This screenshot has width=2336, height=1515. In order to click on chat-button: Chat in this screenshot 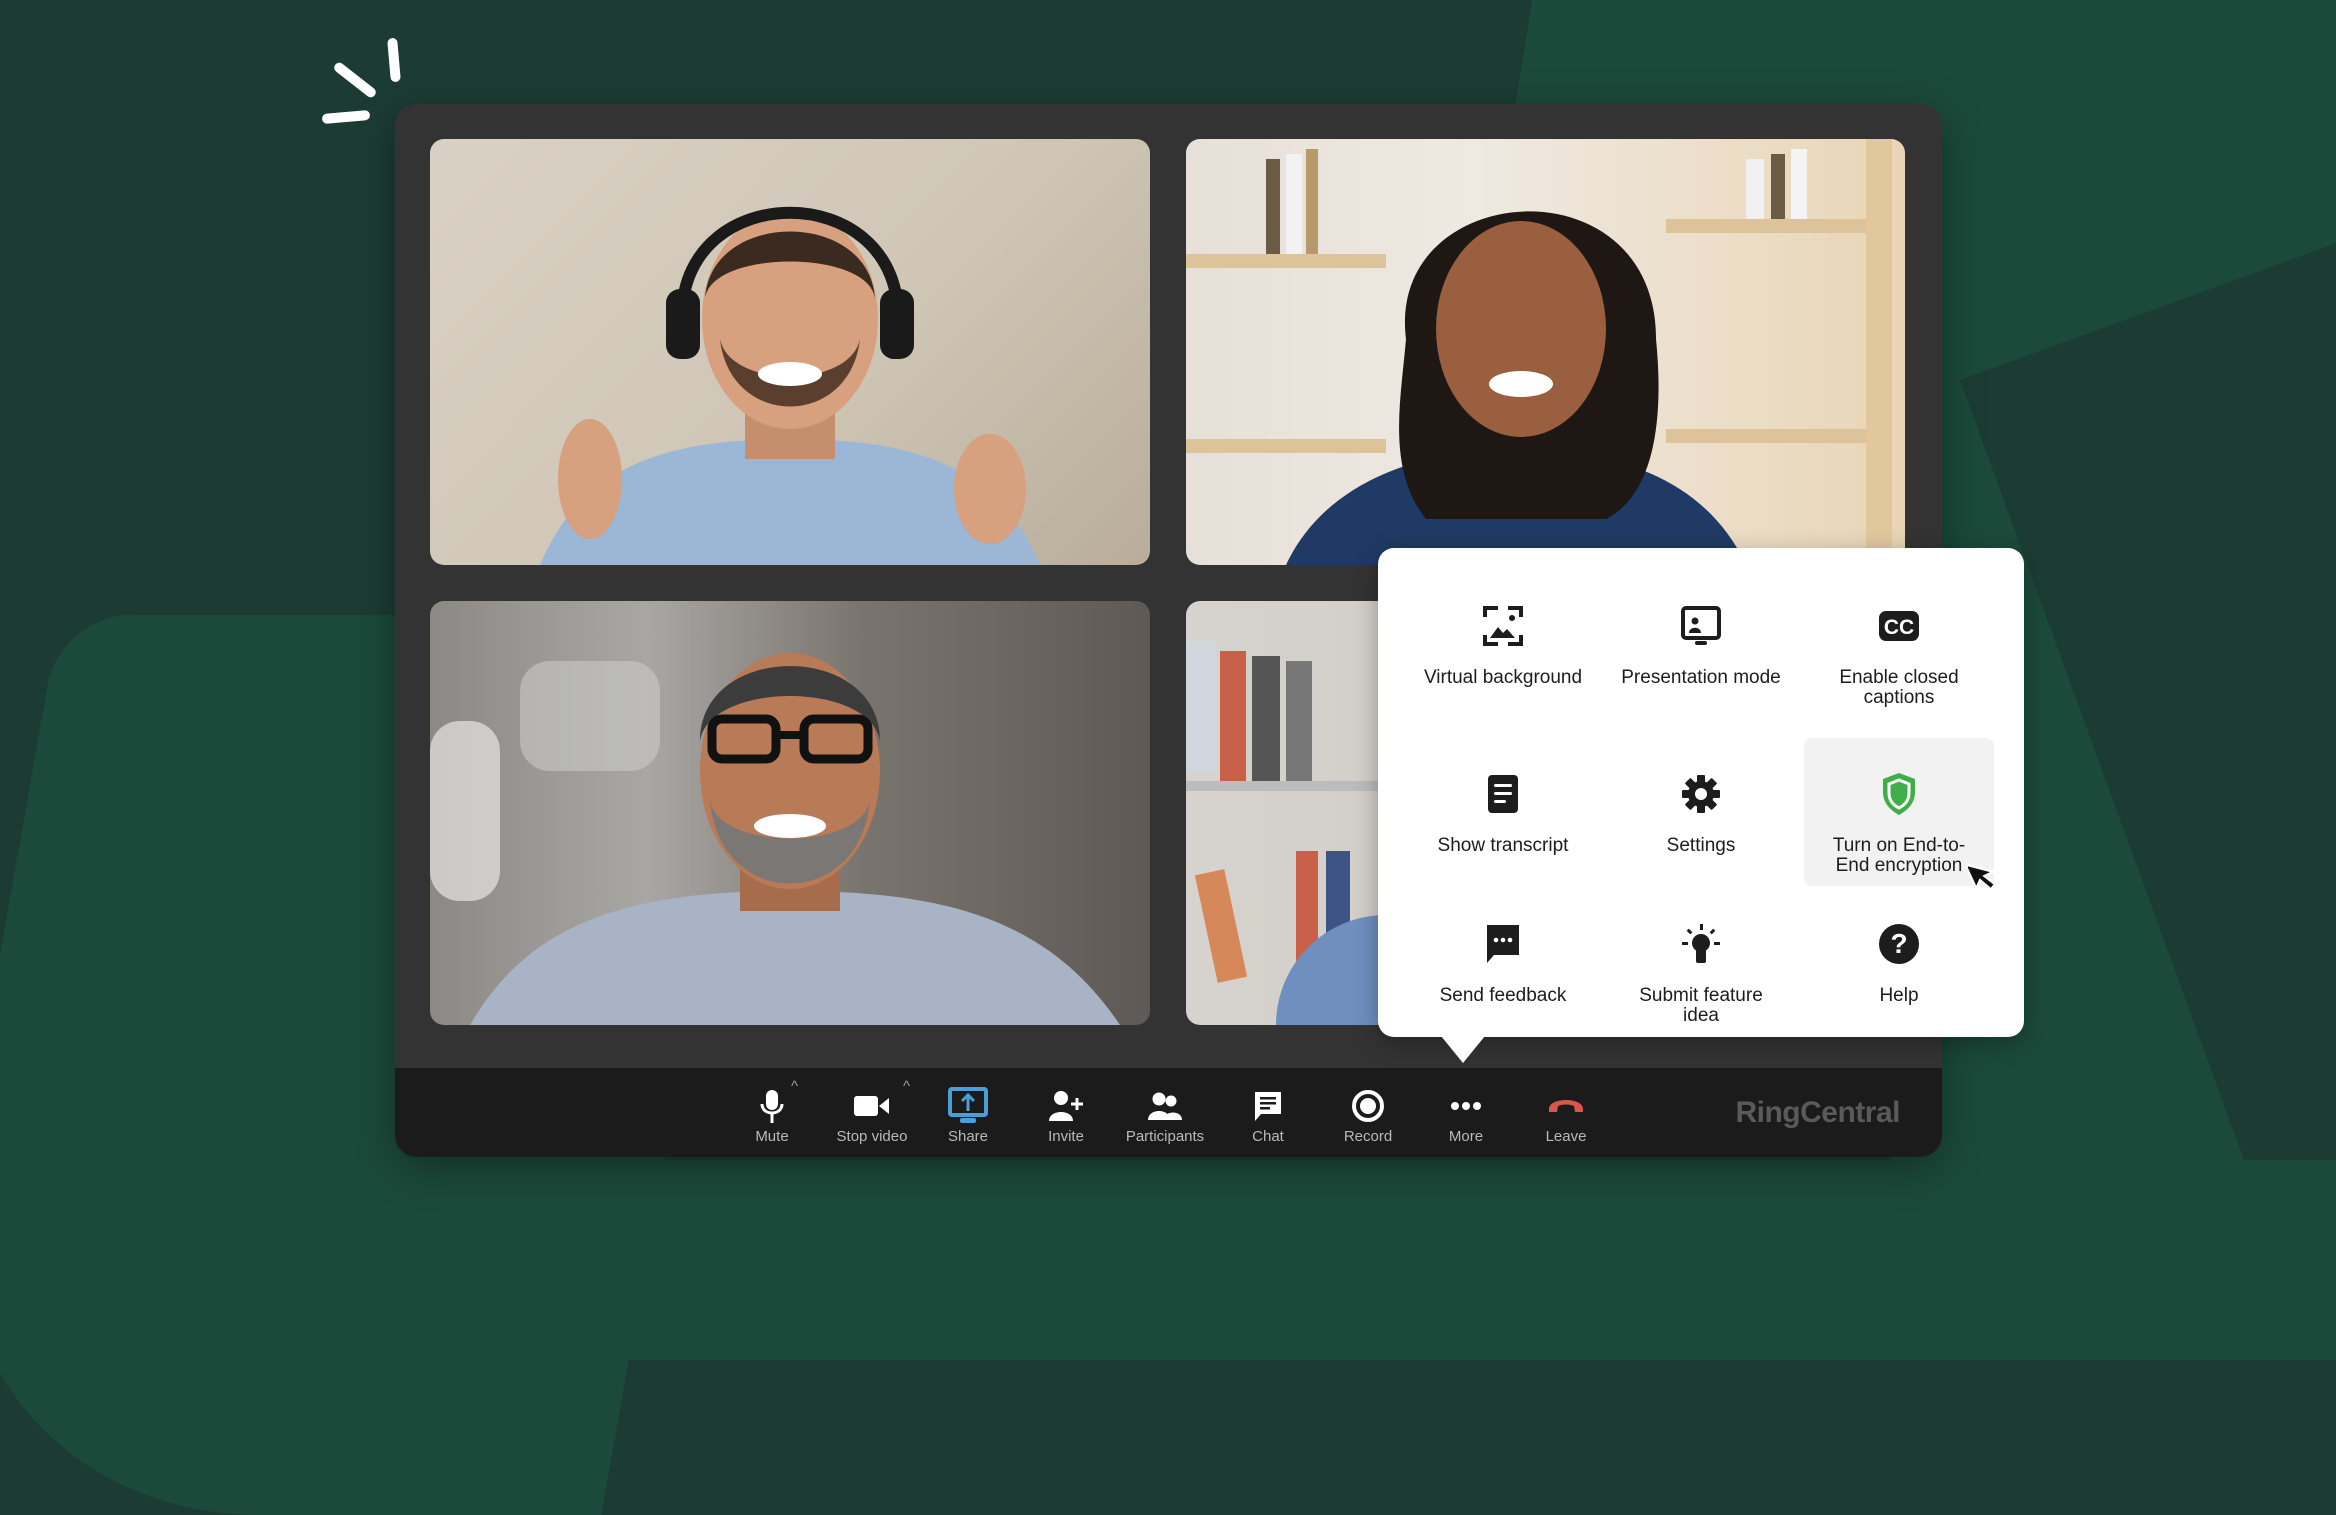, I will do `click(1268, 1112)`.